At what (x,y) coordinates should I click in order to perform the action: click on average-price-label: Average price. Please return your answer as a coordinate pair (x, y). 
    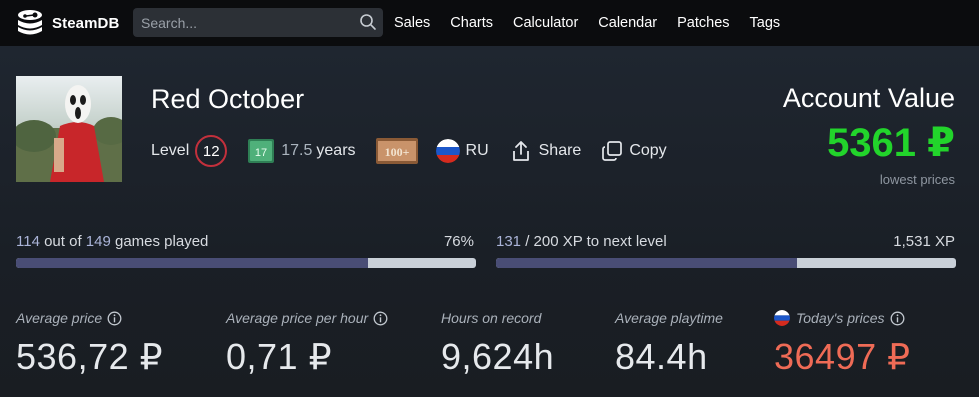
    Looking at the image, I should click on (69, 318).